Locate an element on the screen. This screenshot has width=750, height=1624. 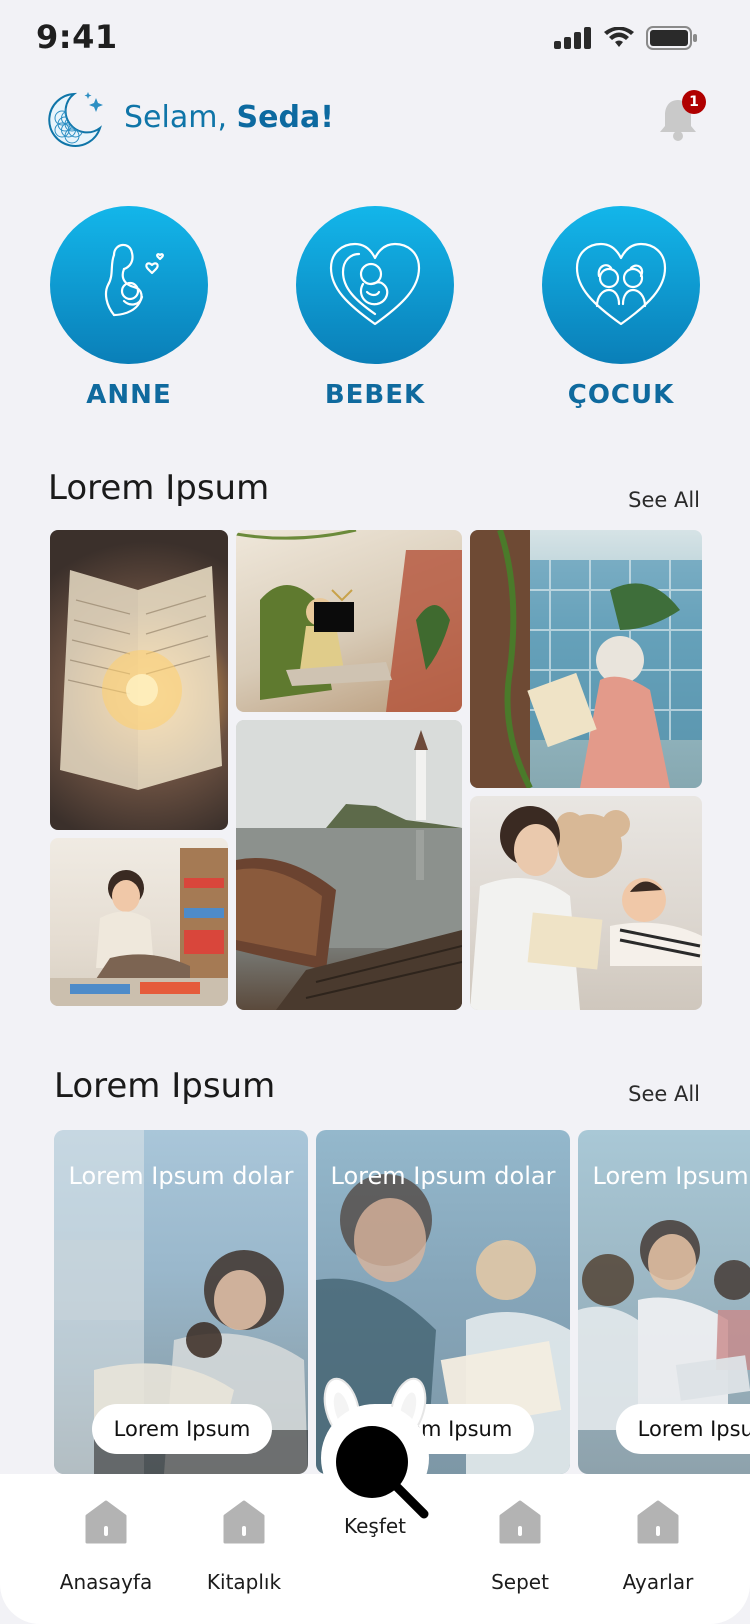
mother-baby-icon is located at coordinates (134, 280).